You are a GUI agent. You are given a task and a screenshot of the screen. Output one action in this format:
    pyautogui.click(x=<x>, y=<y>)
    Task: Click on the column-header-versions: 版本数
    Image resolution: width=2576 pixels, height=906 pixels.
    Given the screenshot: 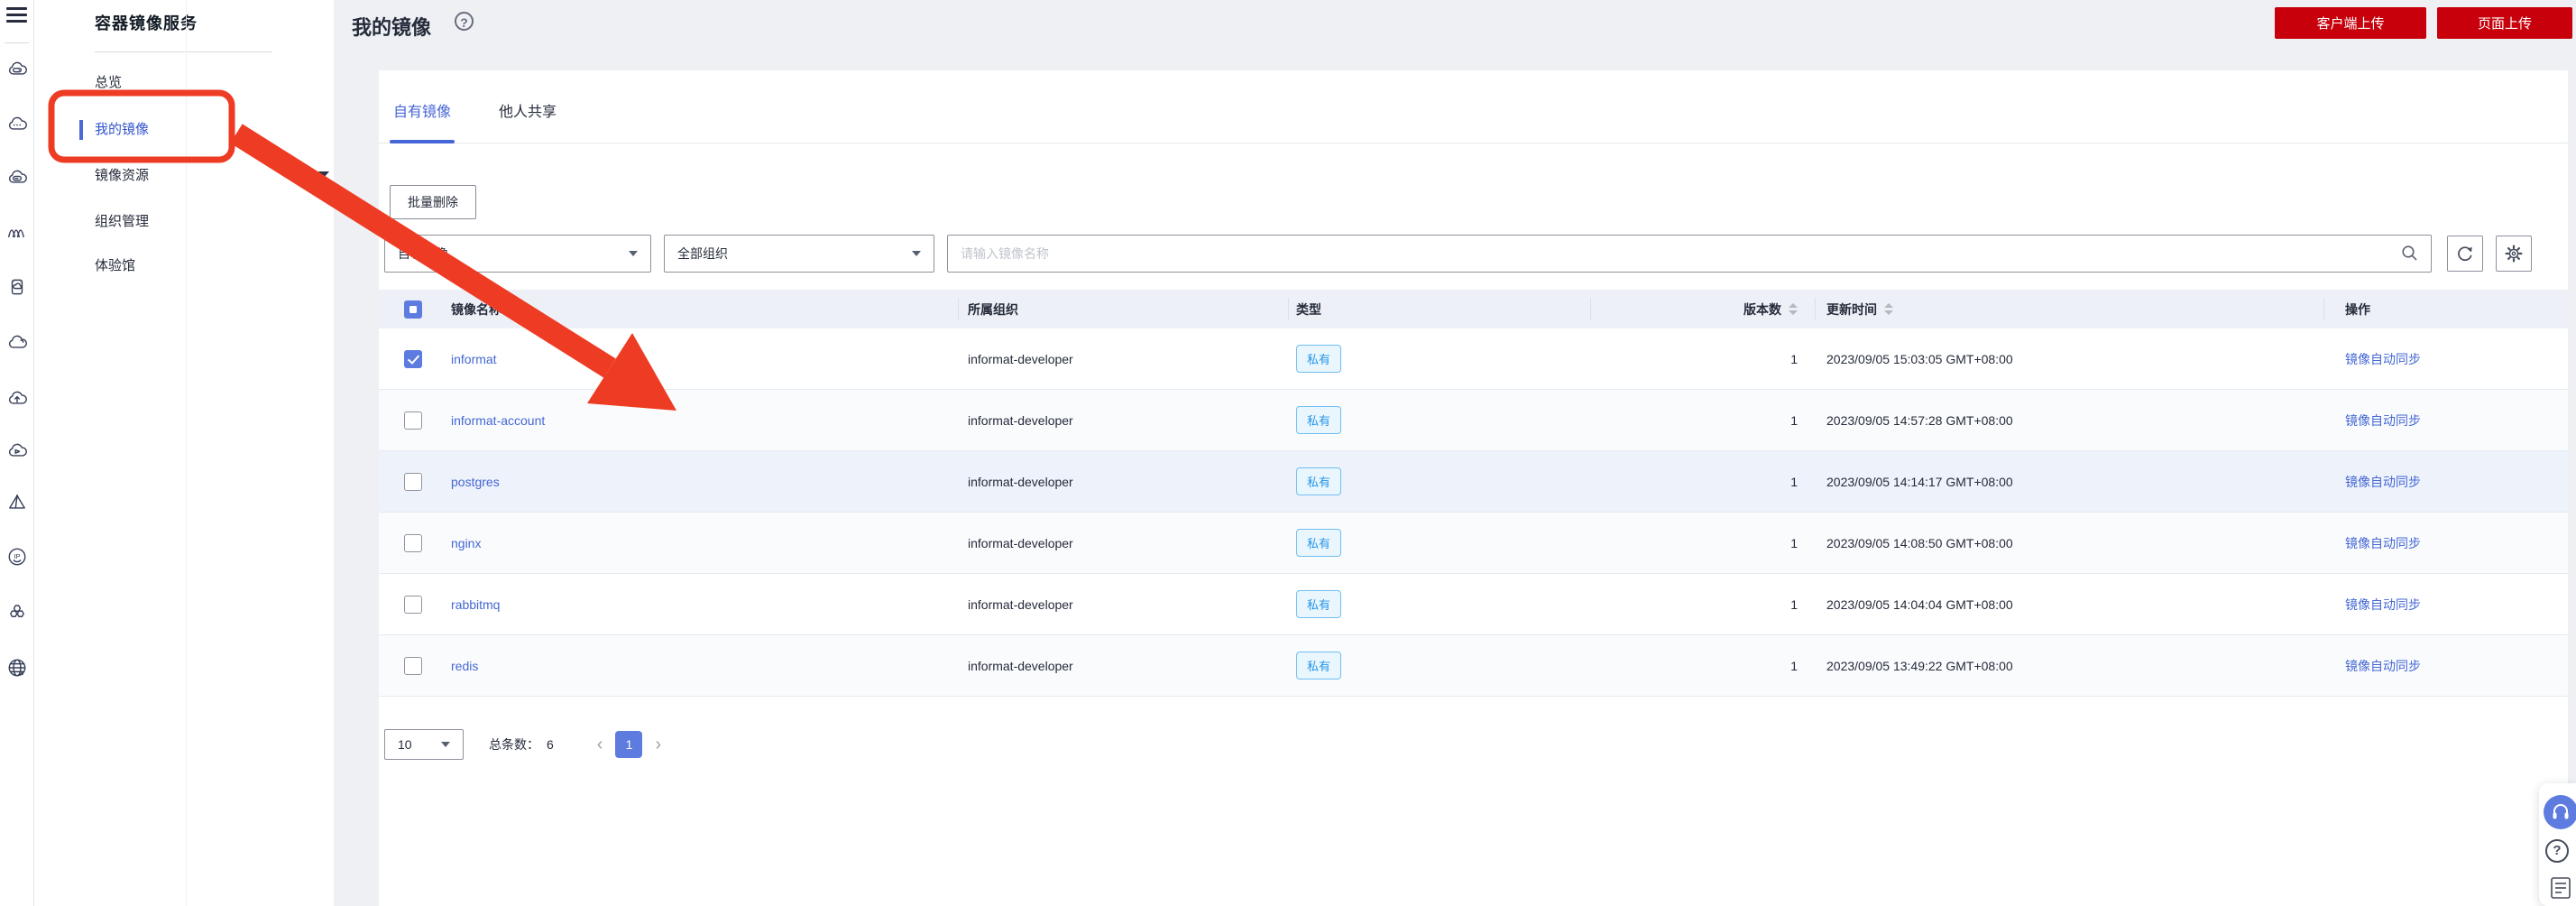 What is the action you would take?
    pyautogui.click(x=1711, y=309)
    